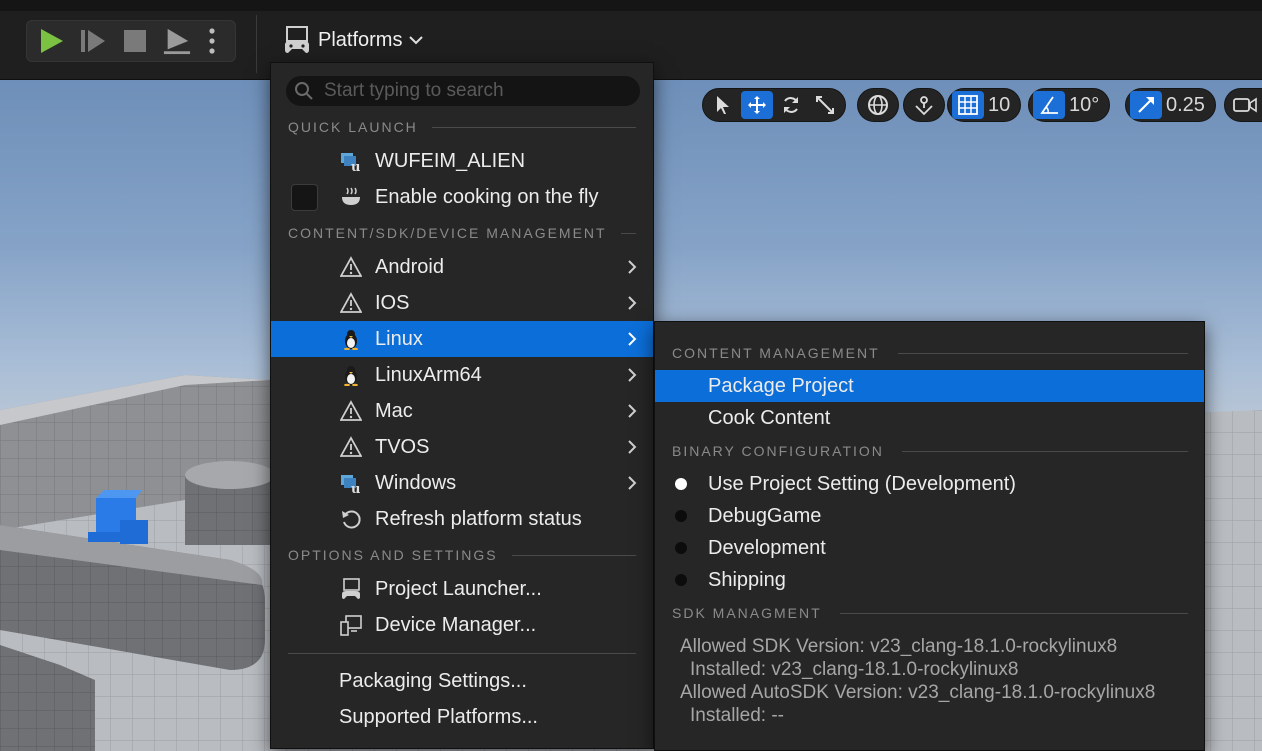  What do you see at coordinates (1001, 105) in the screenshot?
I see `grid-snap-value: 10` at bounding box center [1001, 105].